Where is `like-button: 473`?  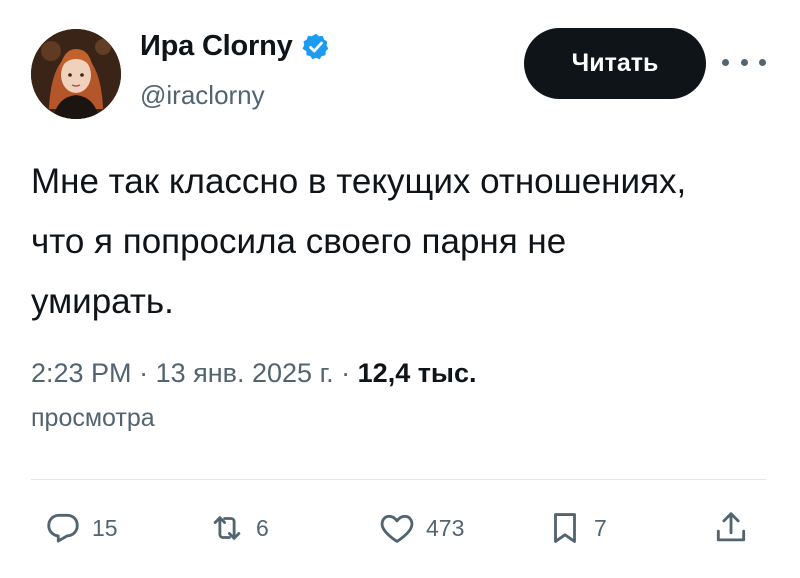
like-button: 473 is located at coordinates (421, 528).